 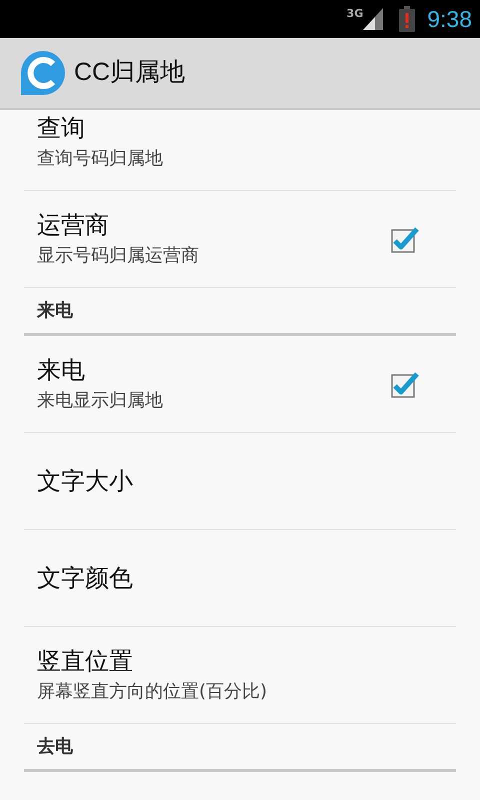 I want to click on setting-summary: 查询号码归属地, so click(x=100, y=158).